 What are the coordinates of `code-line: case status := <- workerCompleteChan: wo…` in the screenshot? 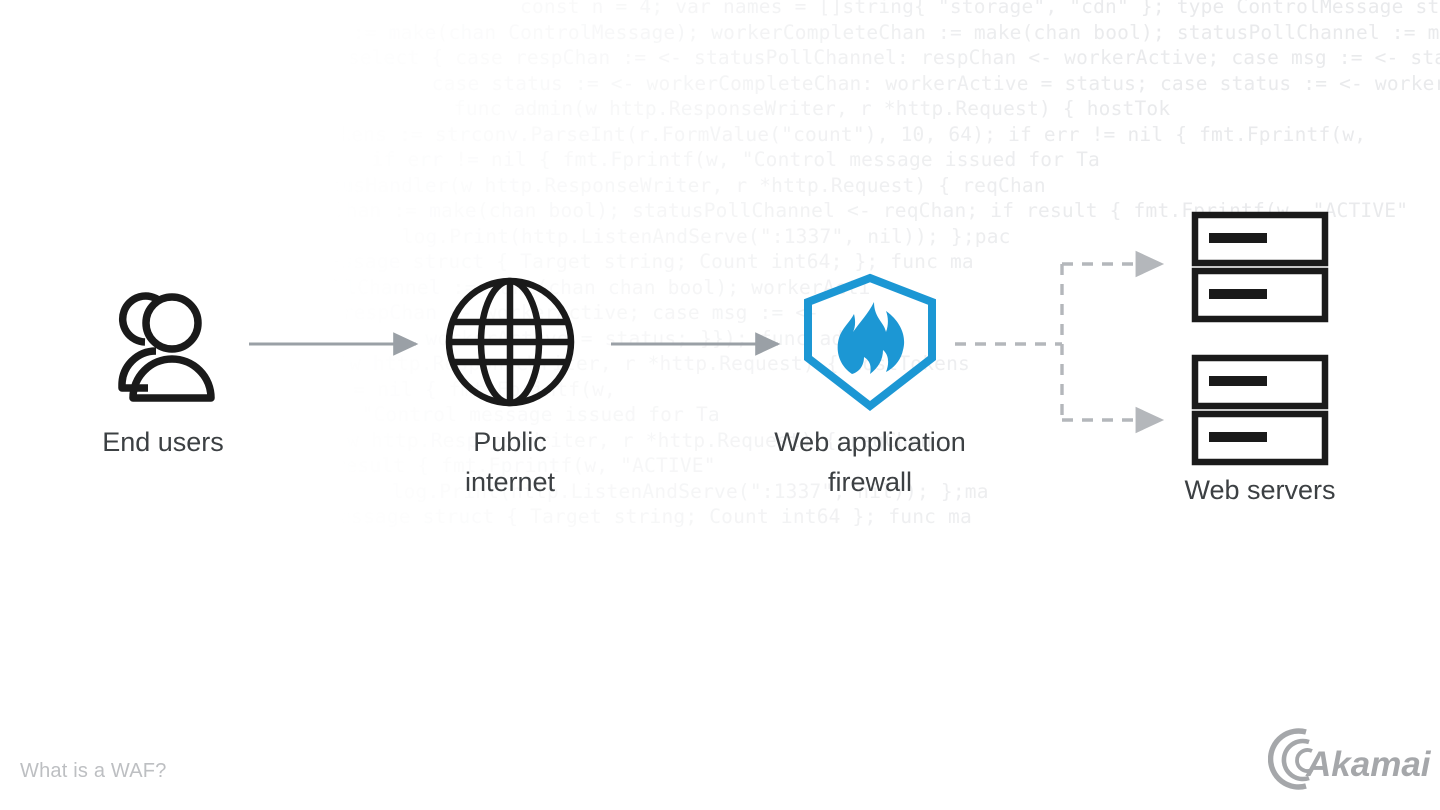 It's located at (935, 83).